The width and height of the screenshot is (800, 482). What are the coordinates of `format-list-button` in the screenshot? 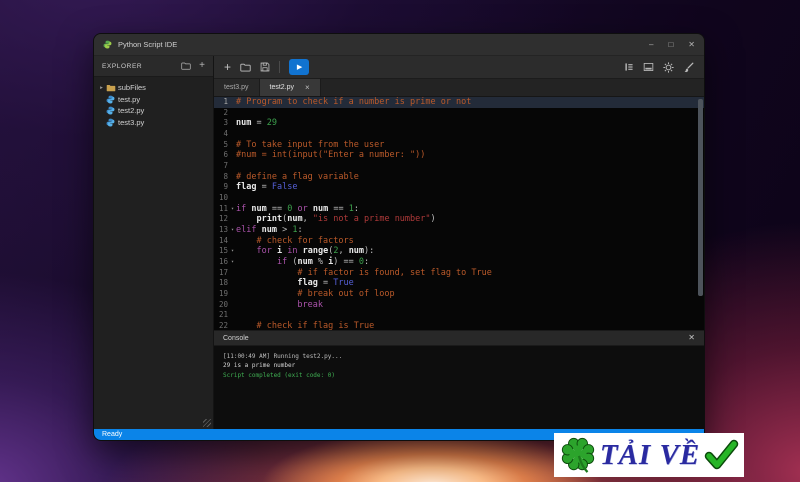 It's located at (629, 67).